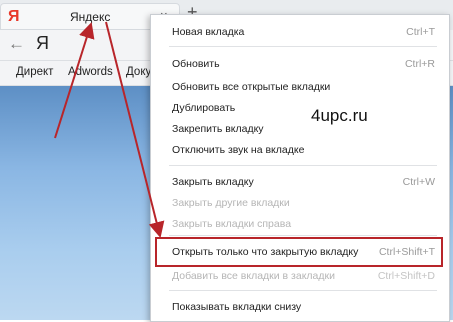 The height and width of the screenshot is (322, 453). Describe the element at coordinates (232, 224) in the screenshot. I see `menu-item-label: Закрыть вкладки справа` at that location.